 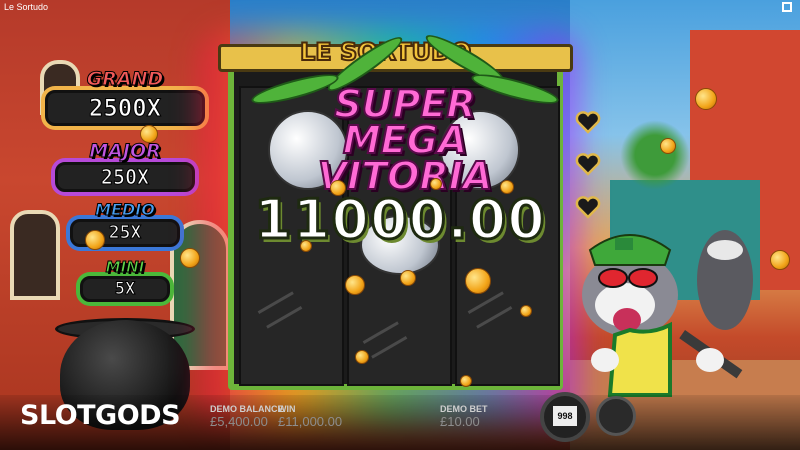 What do you see at coordinates (404, 104) in the screenshot?
I see `win-title-line1: SUPER` at bounding box center [404, 104].